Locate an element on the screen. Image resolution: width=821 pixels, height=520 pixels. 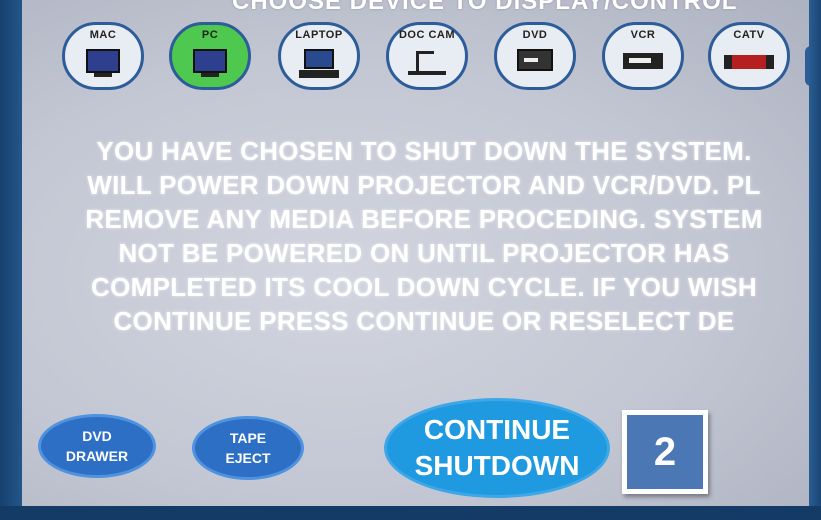
device-label: LAPTOP is located at coordinates (319, 35).